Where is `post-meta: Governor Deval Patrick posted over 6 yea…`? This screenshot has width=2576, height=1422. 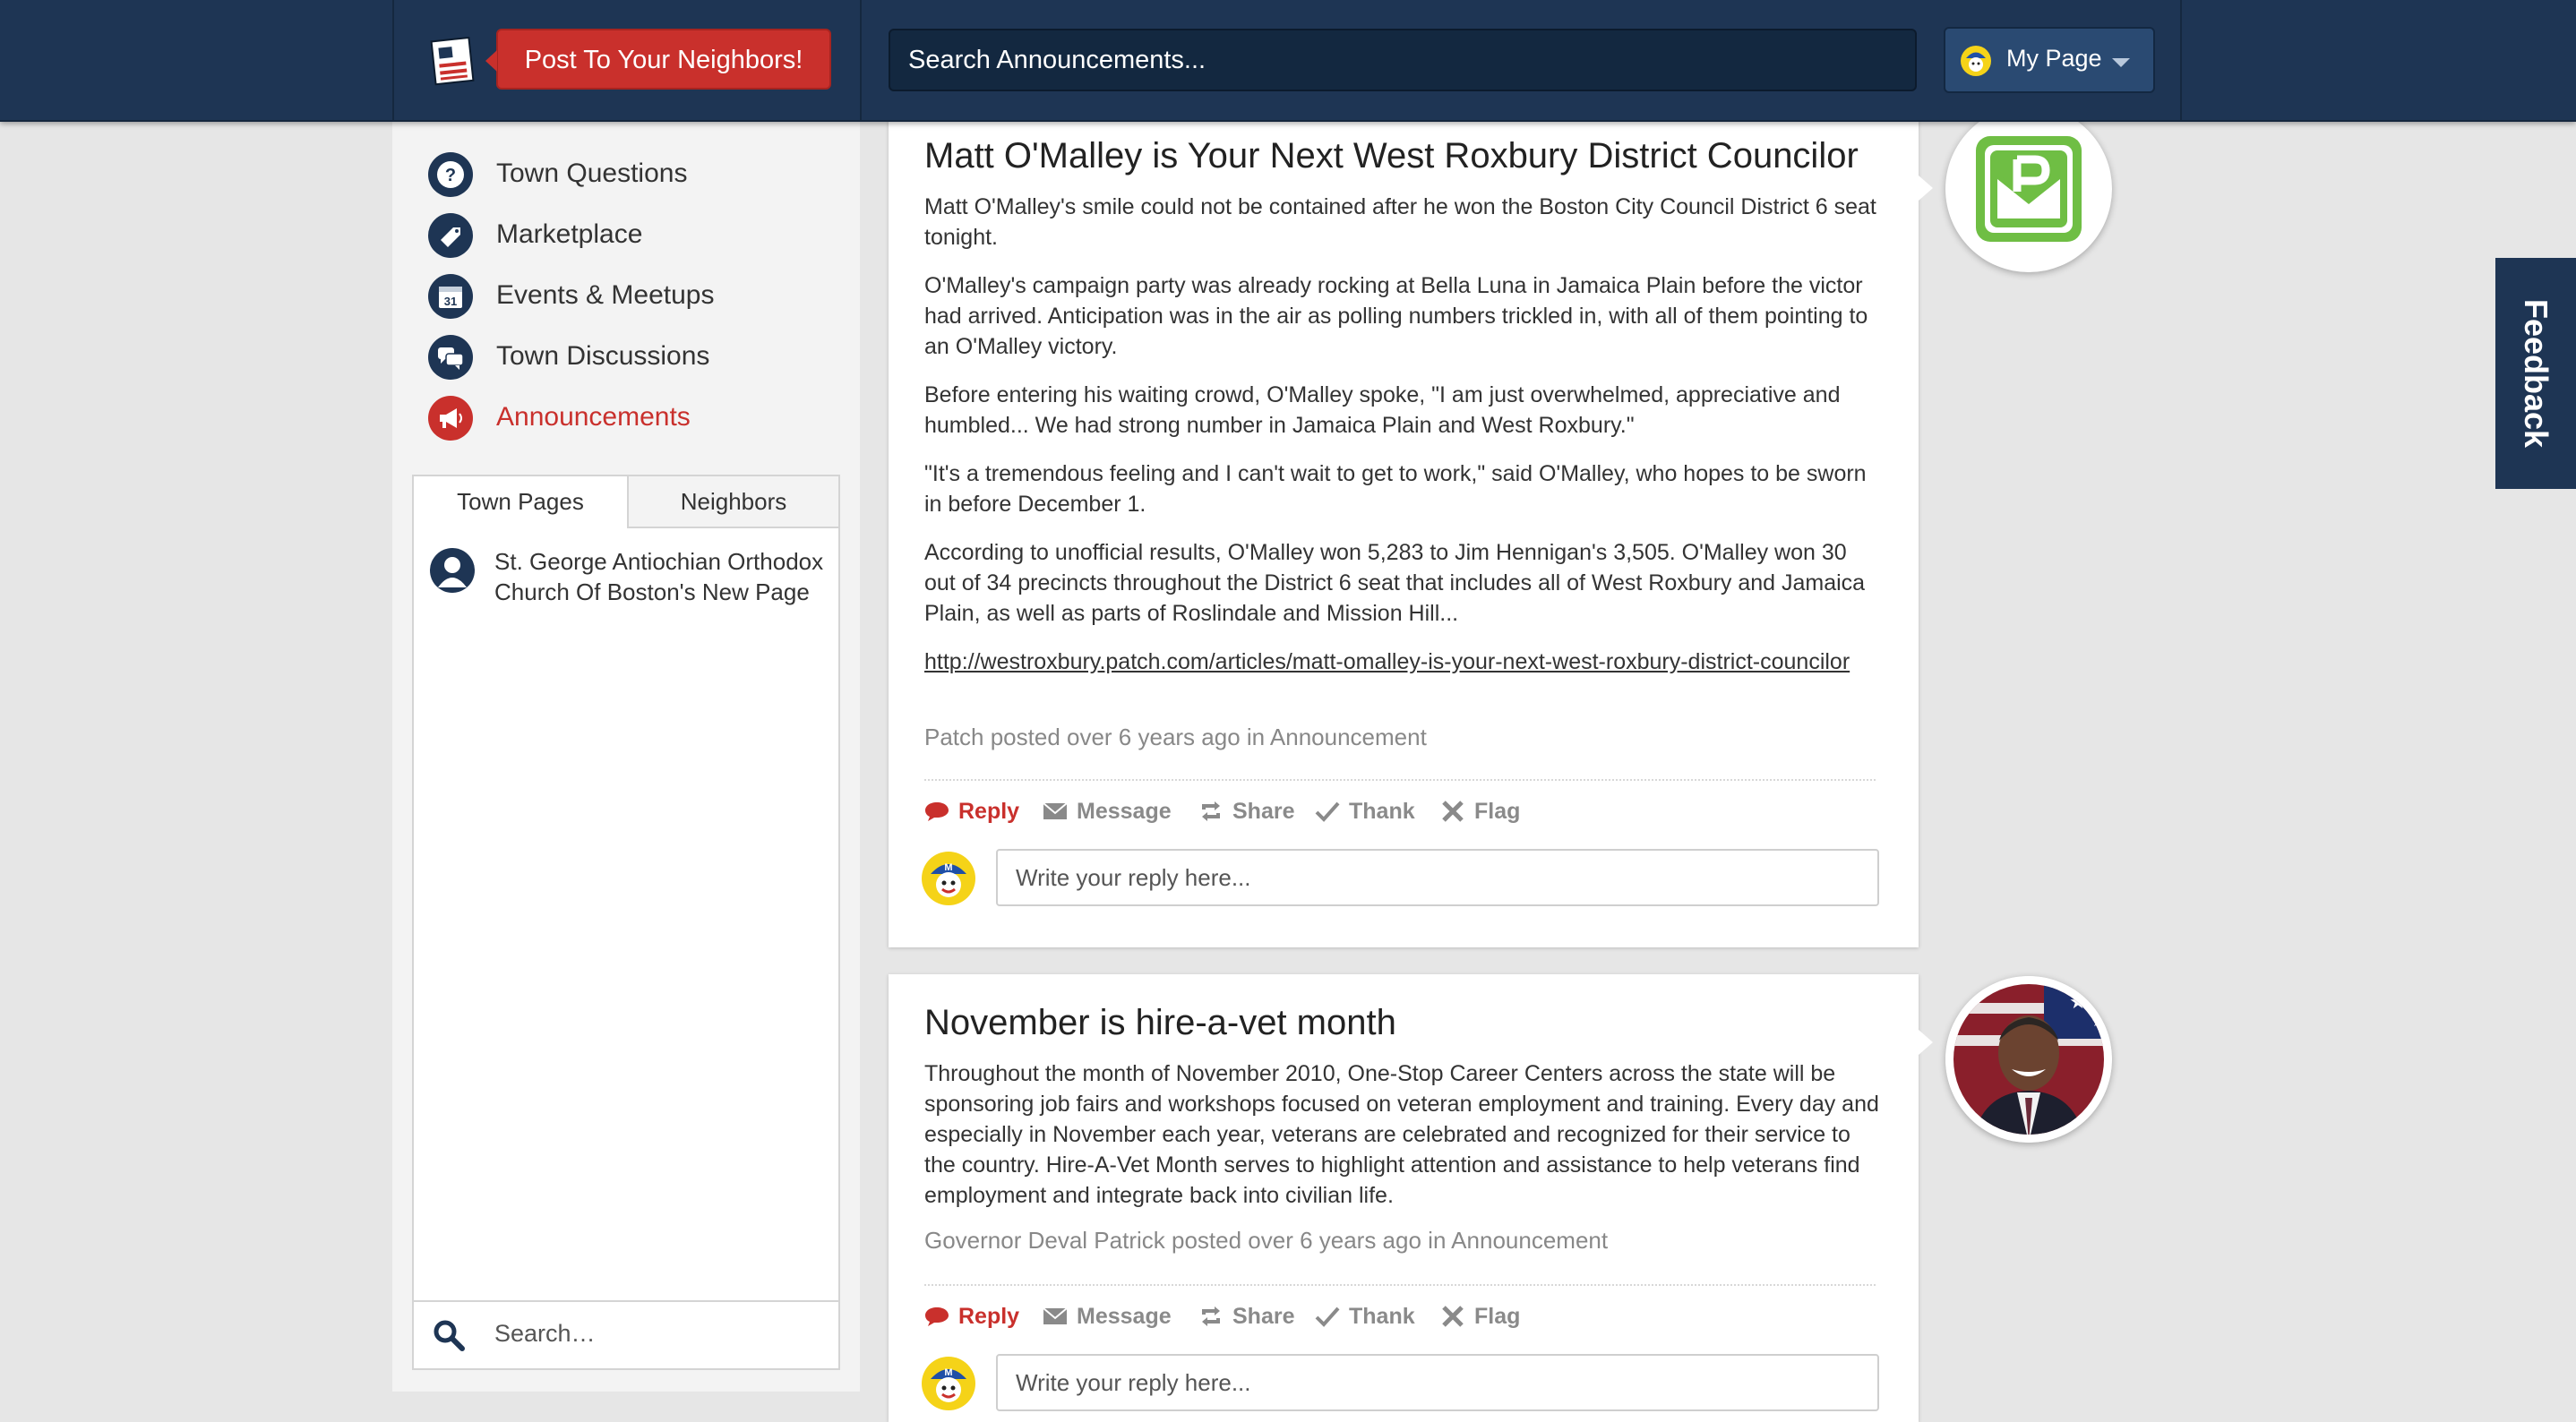
post-meta: Governor Deval Patrick posted over 6 yea… is located at coordinates (1266, 1240).